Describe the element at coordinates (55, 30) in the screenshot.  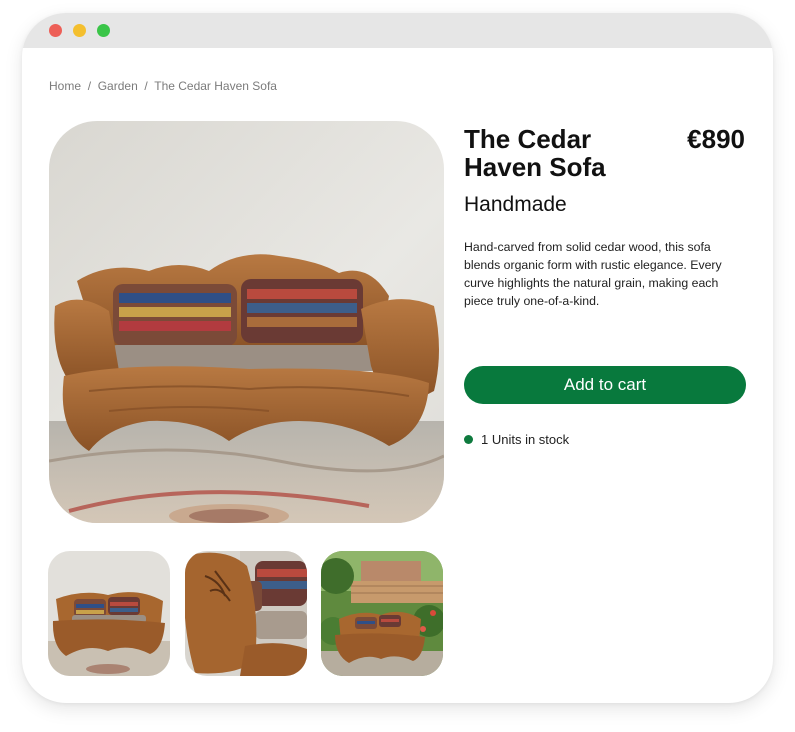
I see `close-window-button` at that location.